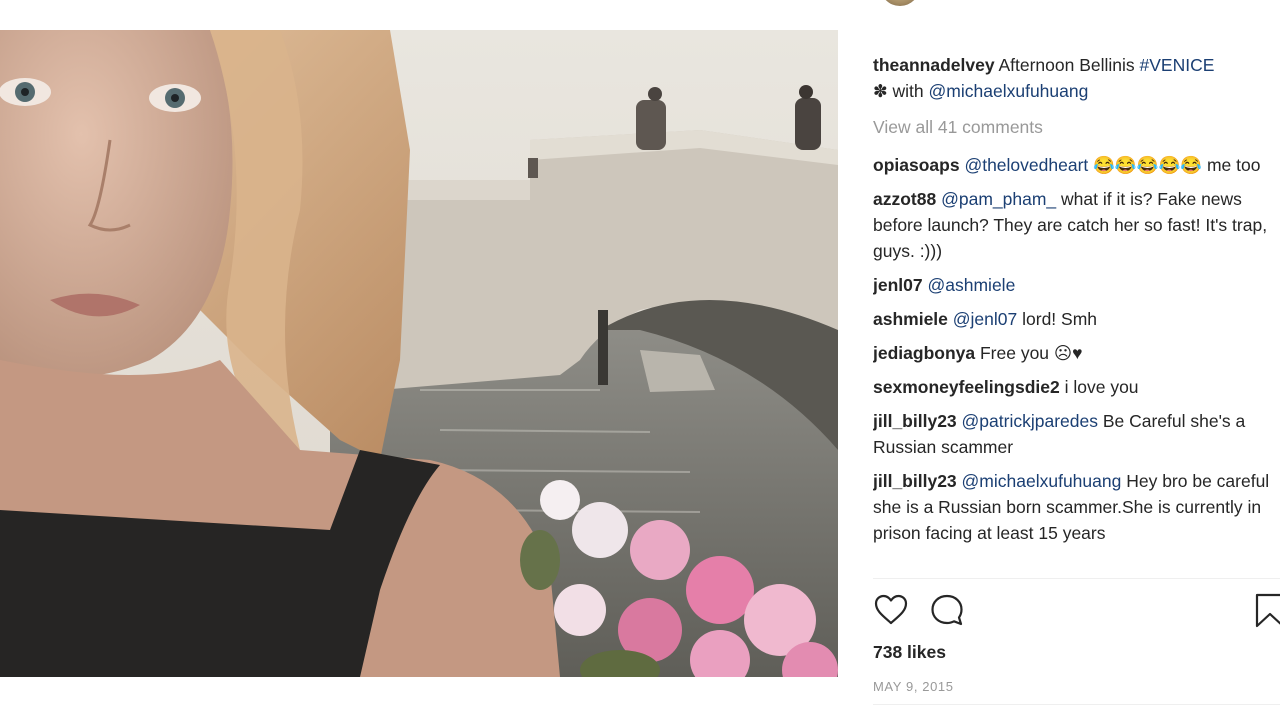 The width and height of the screenshot is (1280, 719). I want to click on comment-mention: @michaelxufuhuang, so click(1042, 481).